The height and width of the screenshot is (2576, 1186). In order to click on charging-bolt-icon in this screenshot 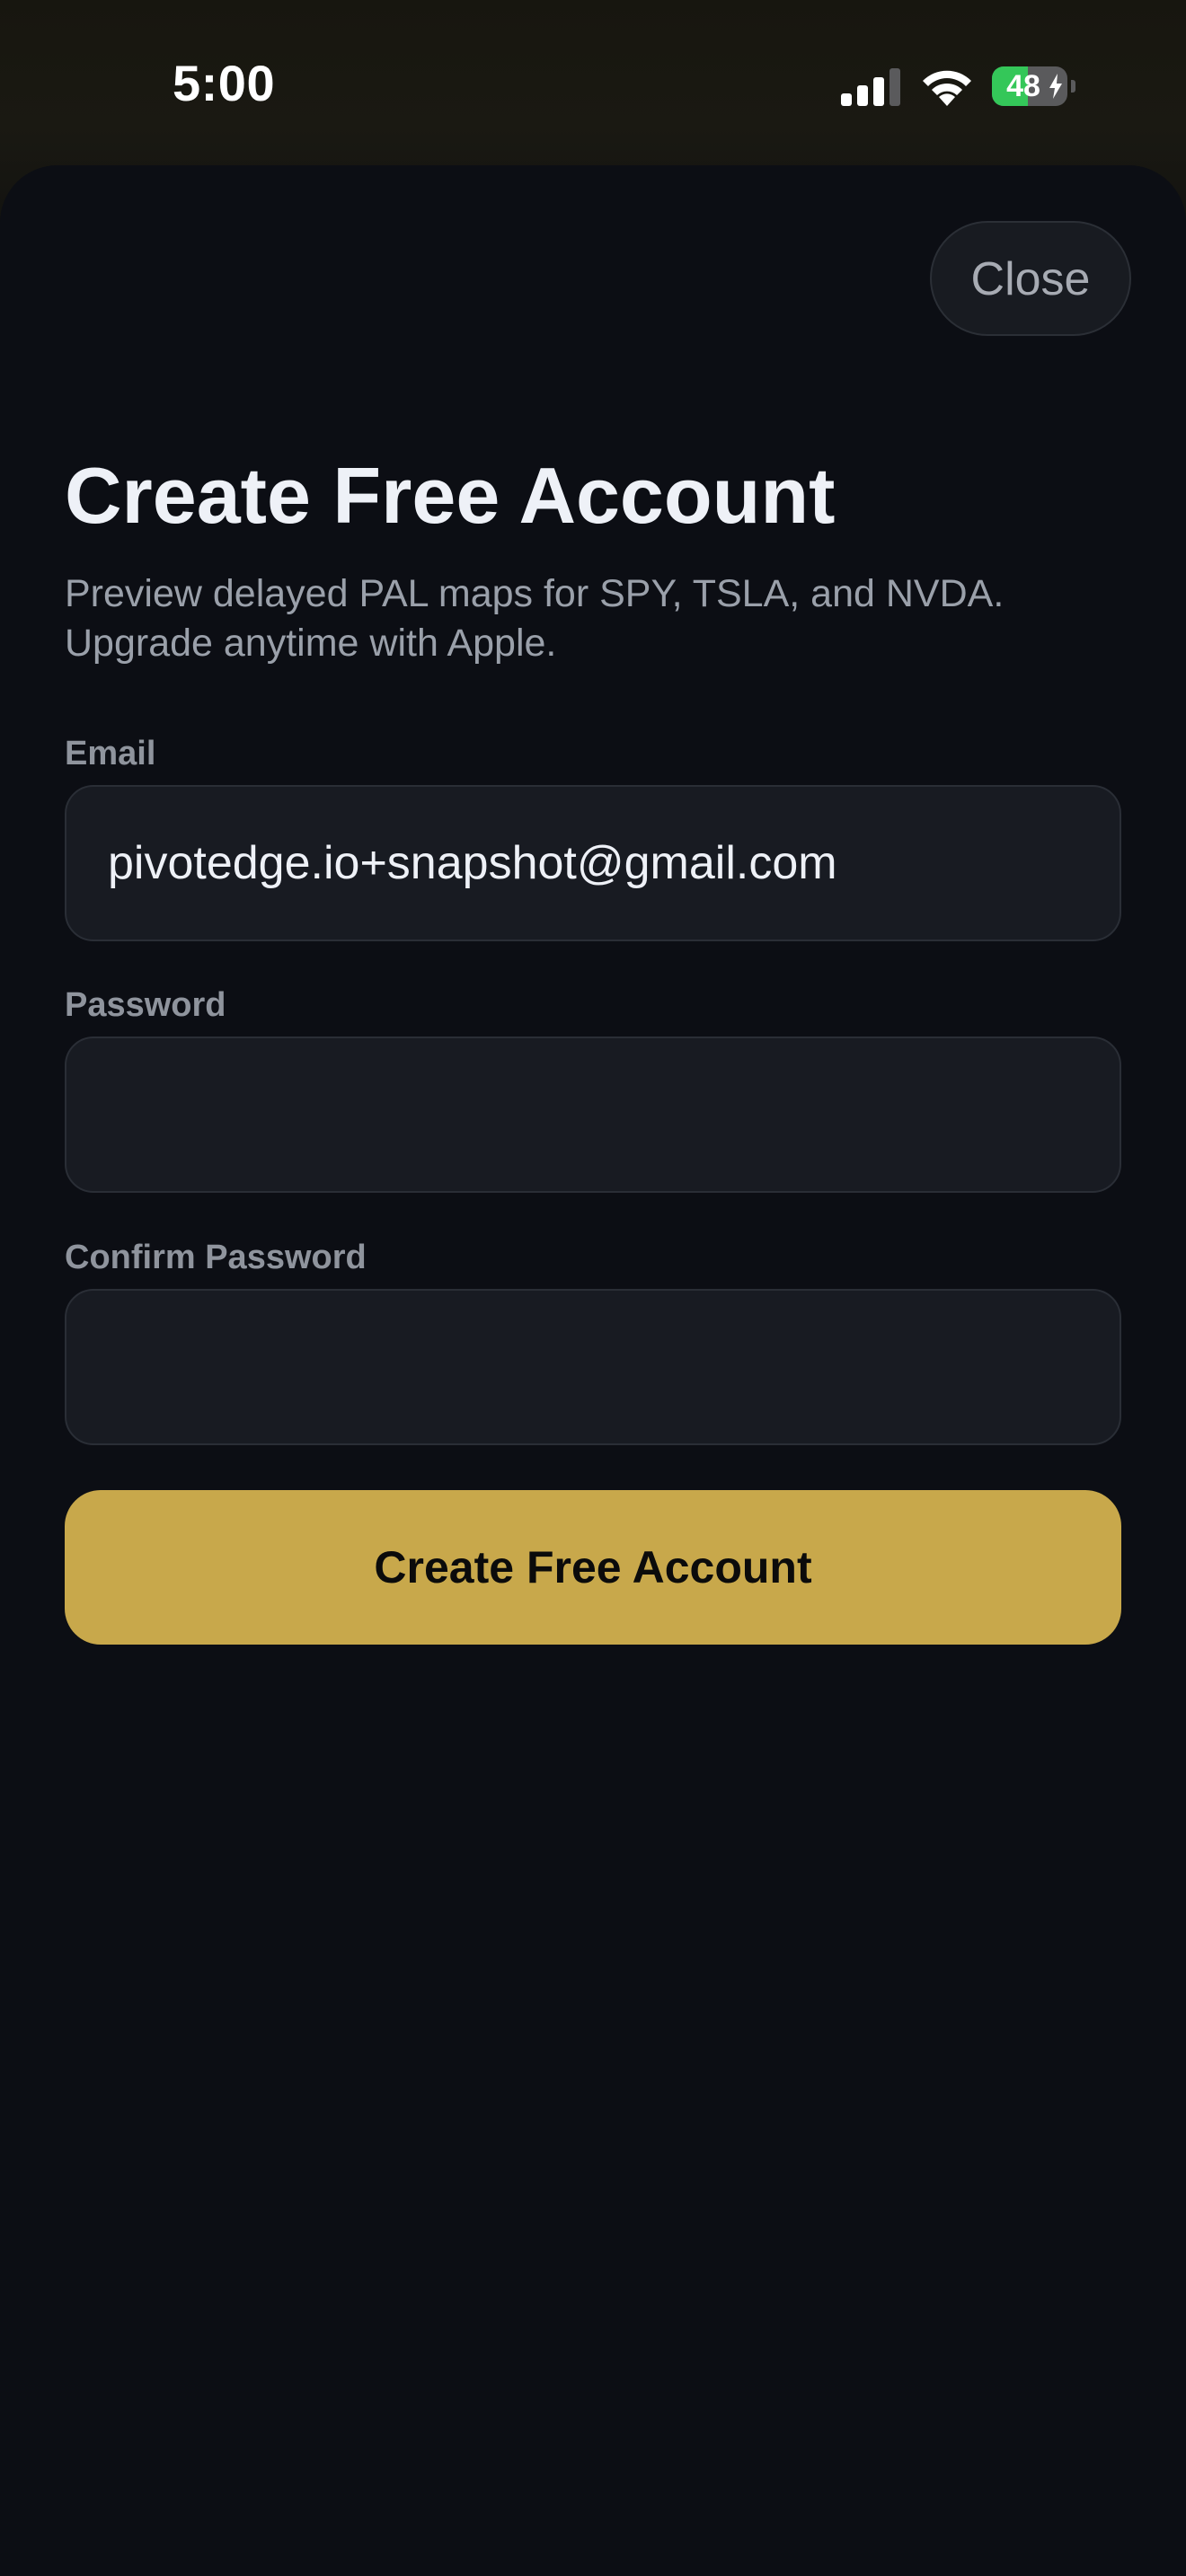, I will do `click(1055, 86)`.